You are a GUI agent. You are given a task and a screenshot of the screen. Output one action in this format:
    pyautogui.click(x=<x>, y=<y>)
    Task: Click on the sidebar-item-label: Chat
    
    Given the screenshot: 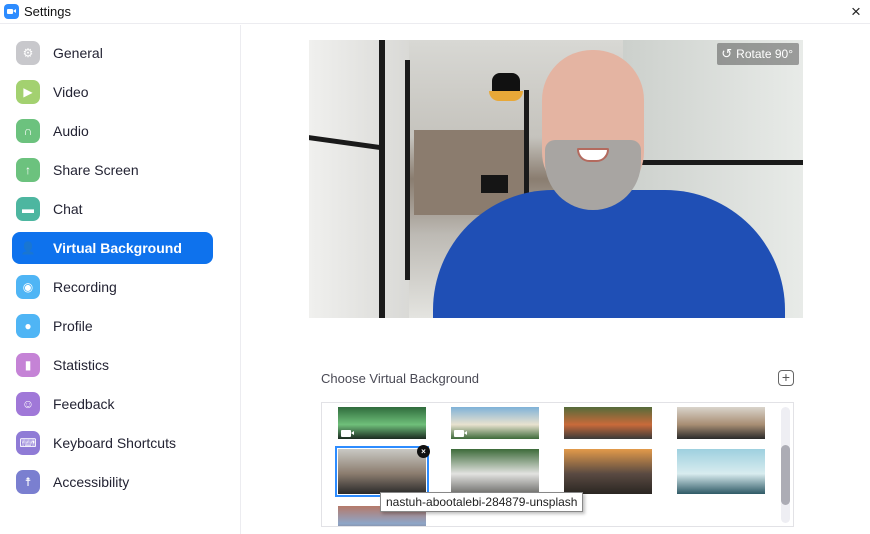 What is the action you would take?
    pyautogui.click(x=68, y=209)
    